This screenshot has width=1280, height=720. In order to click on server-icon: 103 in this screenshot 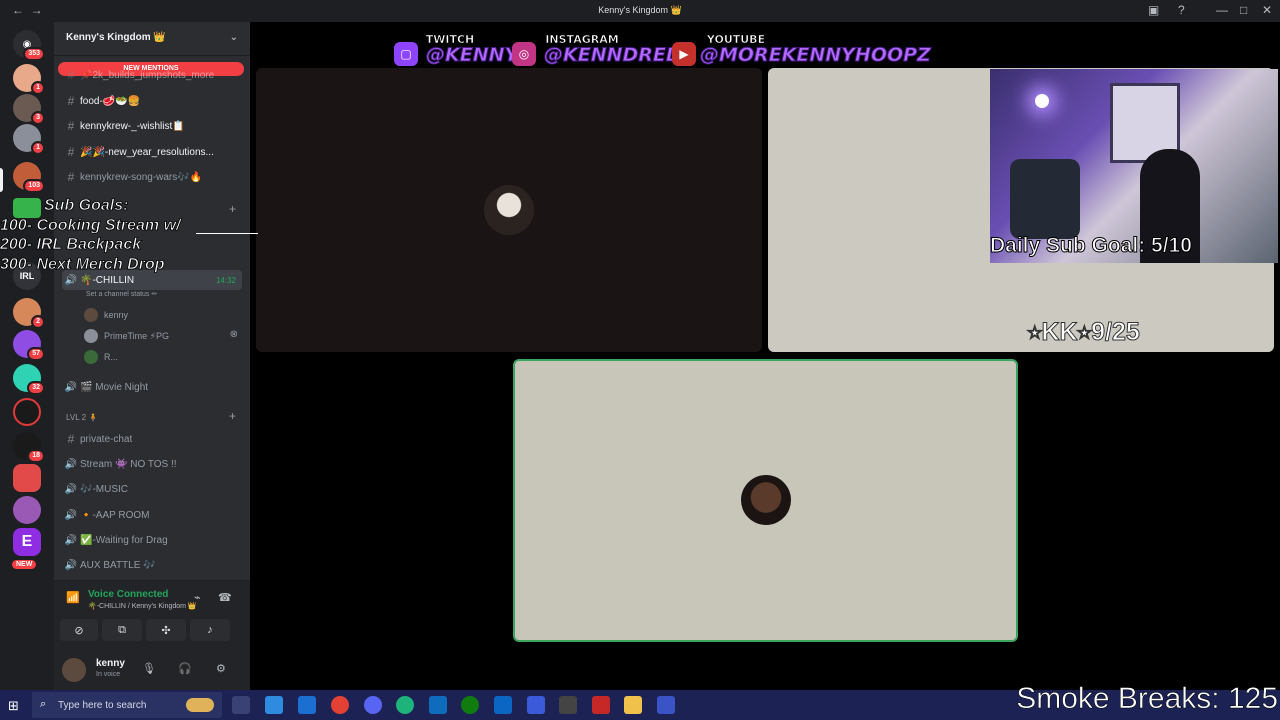, I will do `click(29, 177)`.